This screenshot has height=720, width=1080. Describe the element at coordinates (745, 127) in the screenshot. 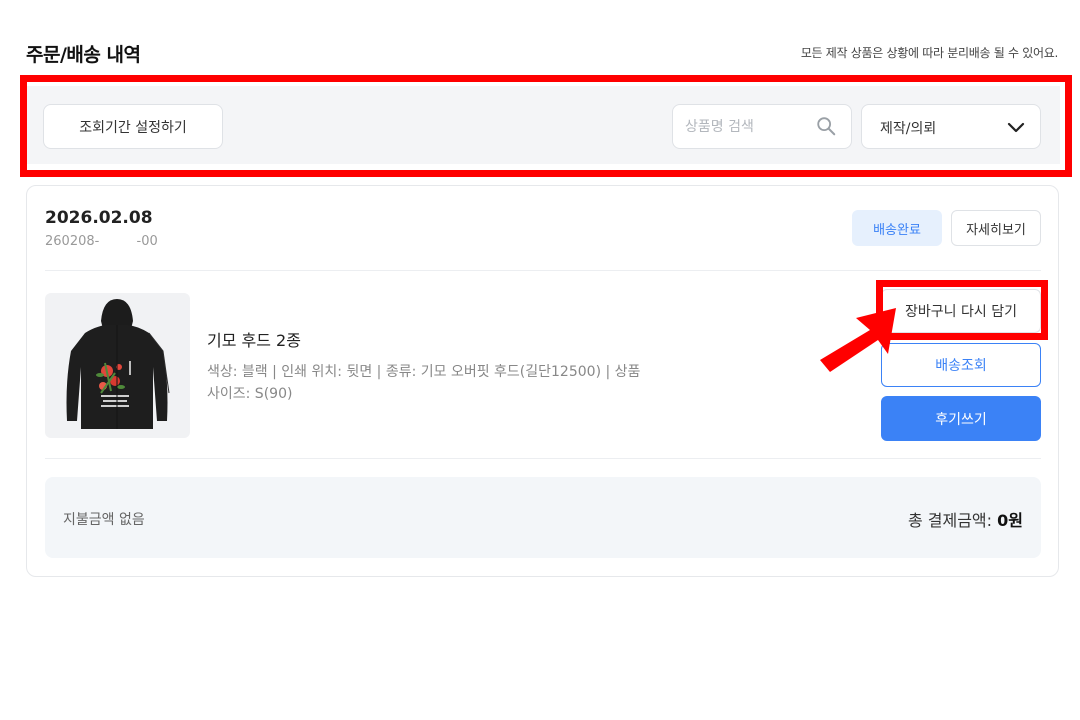

I see `search-input` at that location.